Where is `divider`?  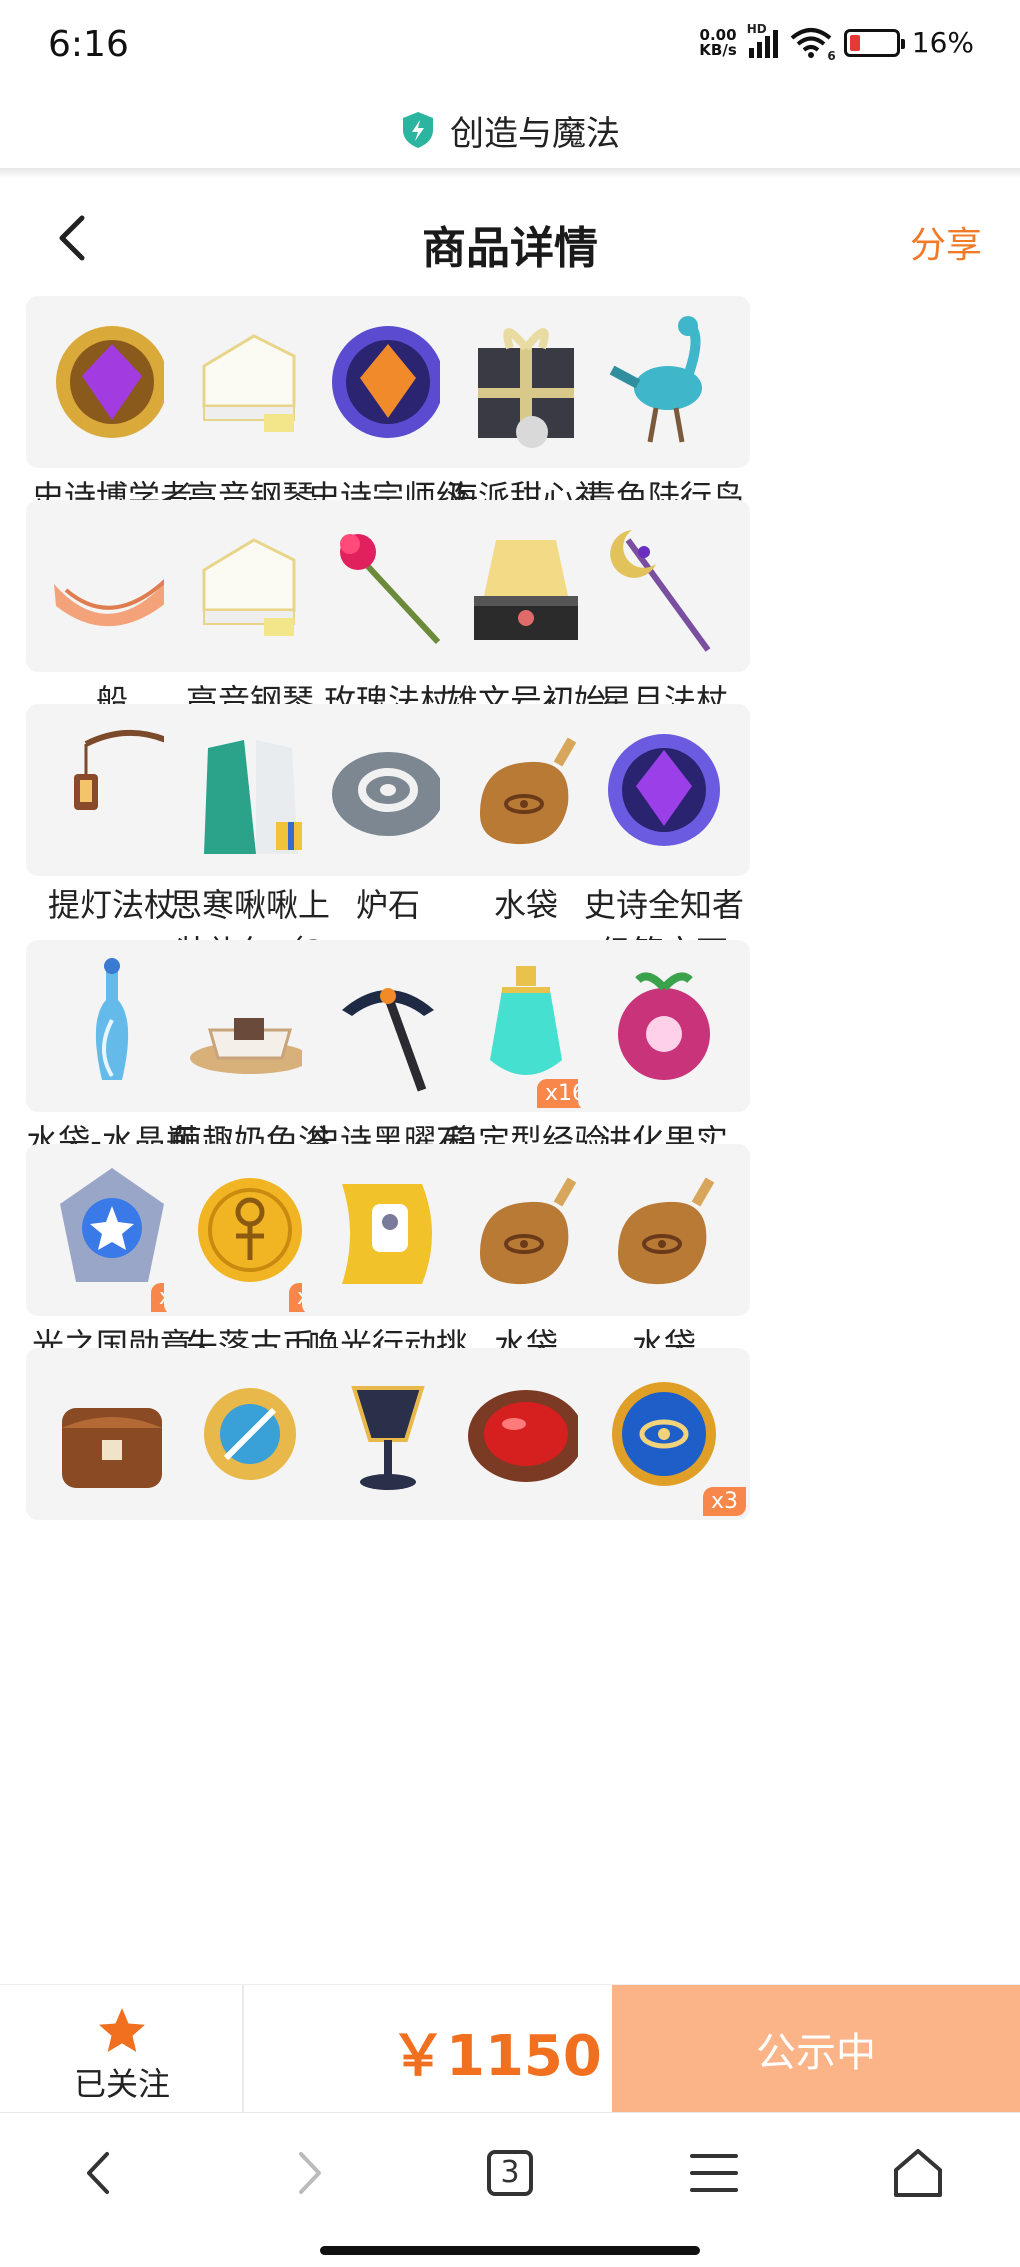
divider is located at coordinates (510, 173).